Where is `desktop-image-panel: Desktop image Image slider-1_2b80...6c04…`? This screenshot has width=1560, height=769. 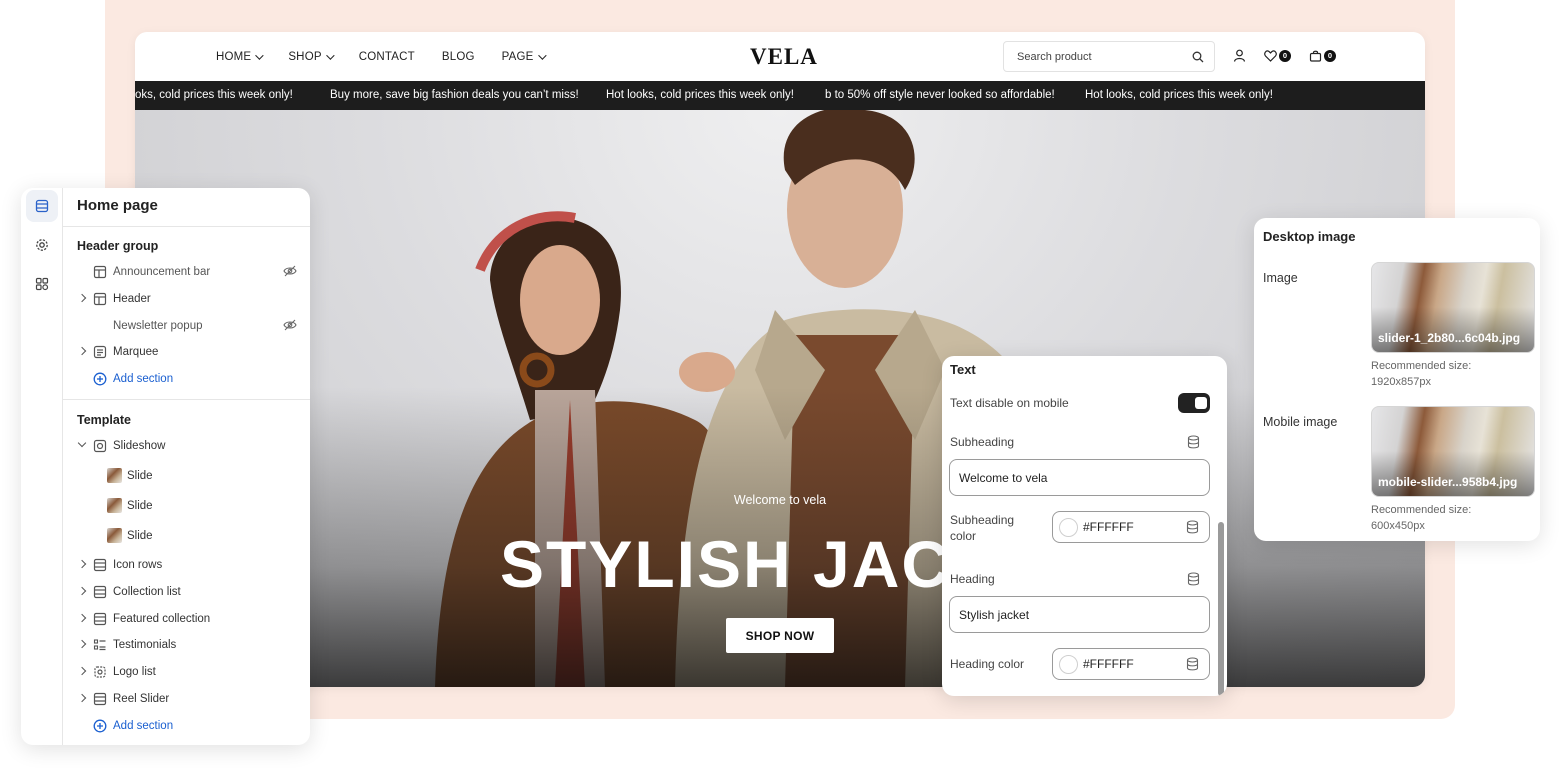 desktop-image-panel: Desktop image Image slider-1_2b80...6c04… is located at coordinates (1397, 379).